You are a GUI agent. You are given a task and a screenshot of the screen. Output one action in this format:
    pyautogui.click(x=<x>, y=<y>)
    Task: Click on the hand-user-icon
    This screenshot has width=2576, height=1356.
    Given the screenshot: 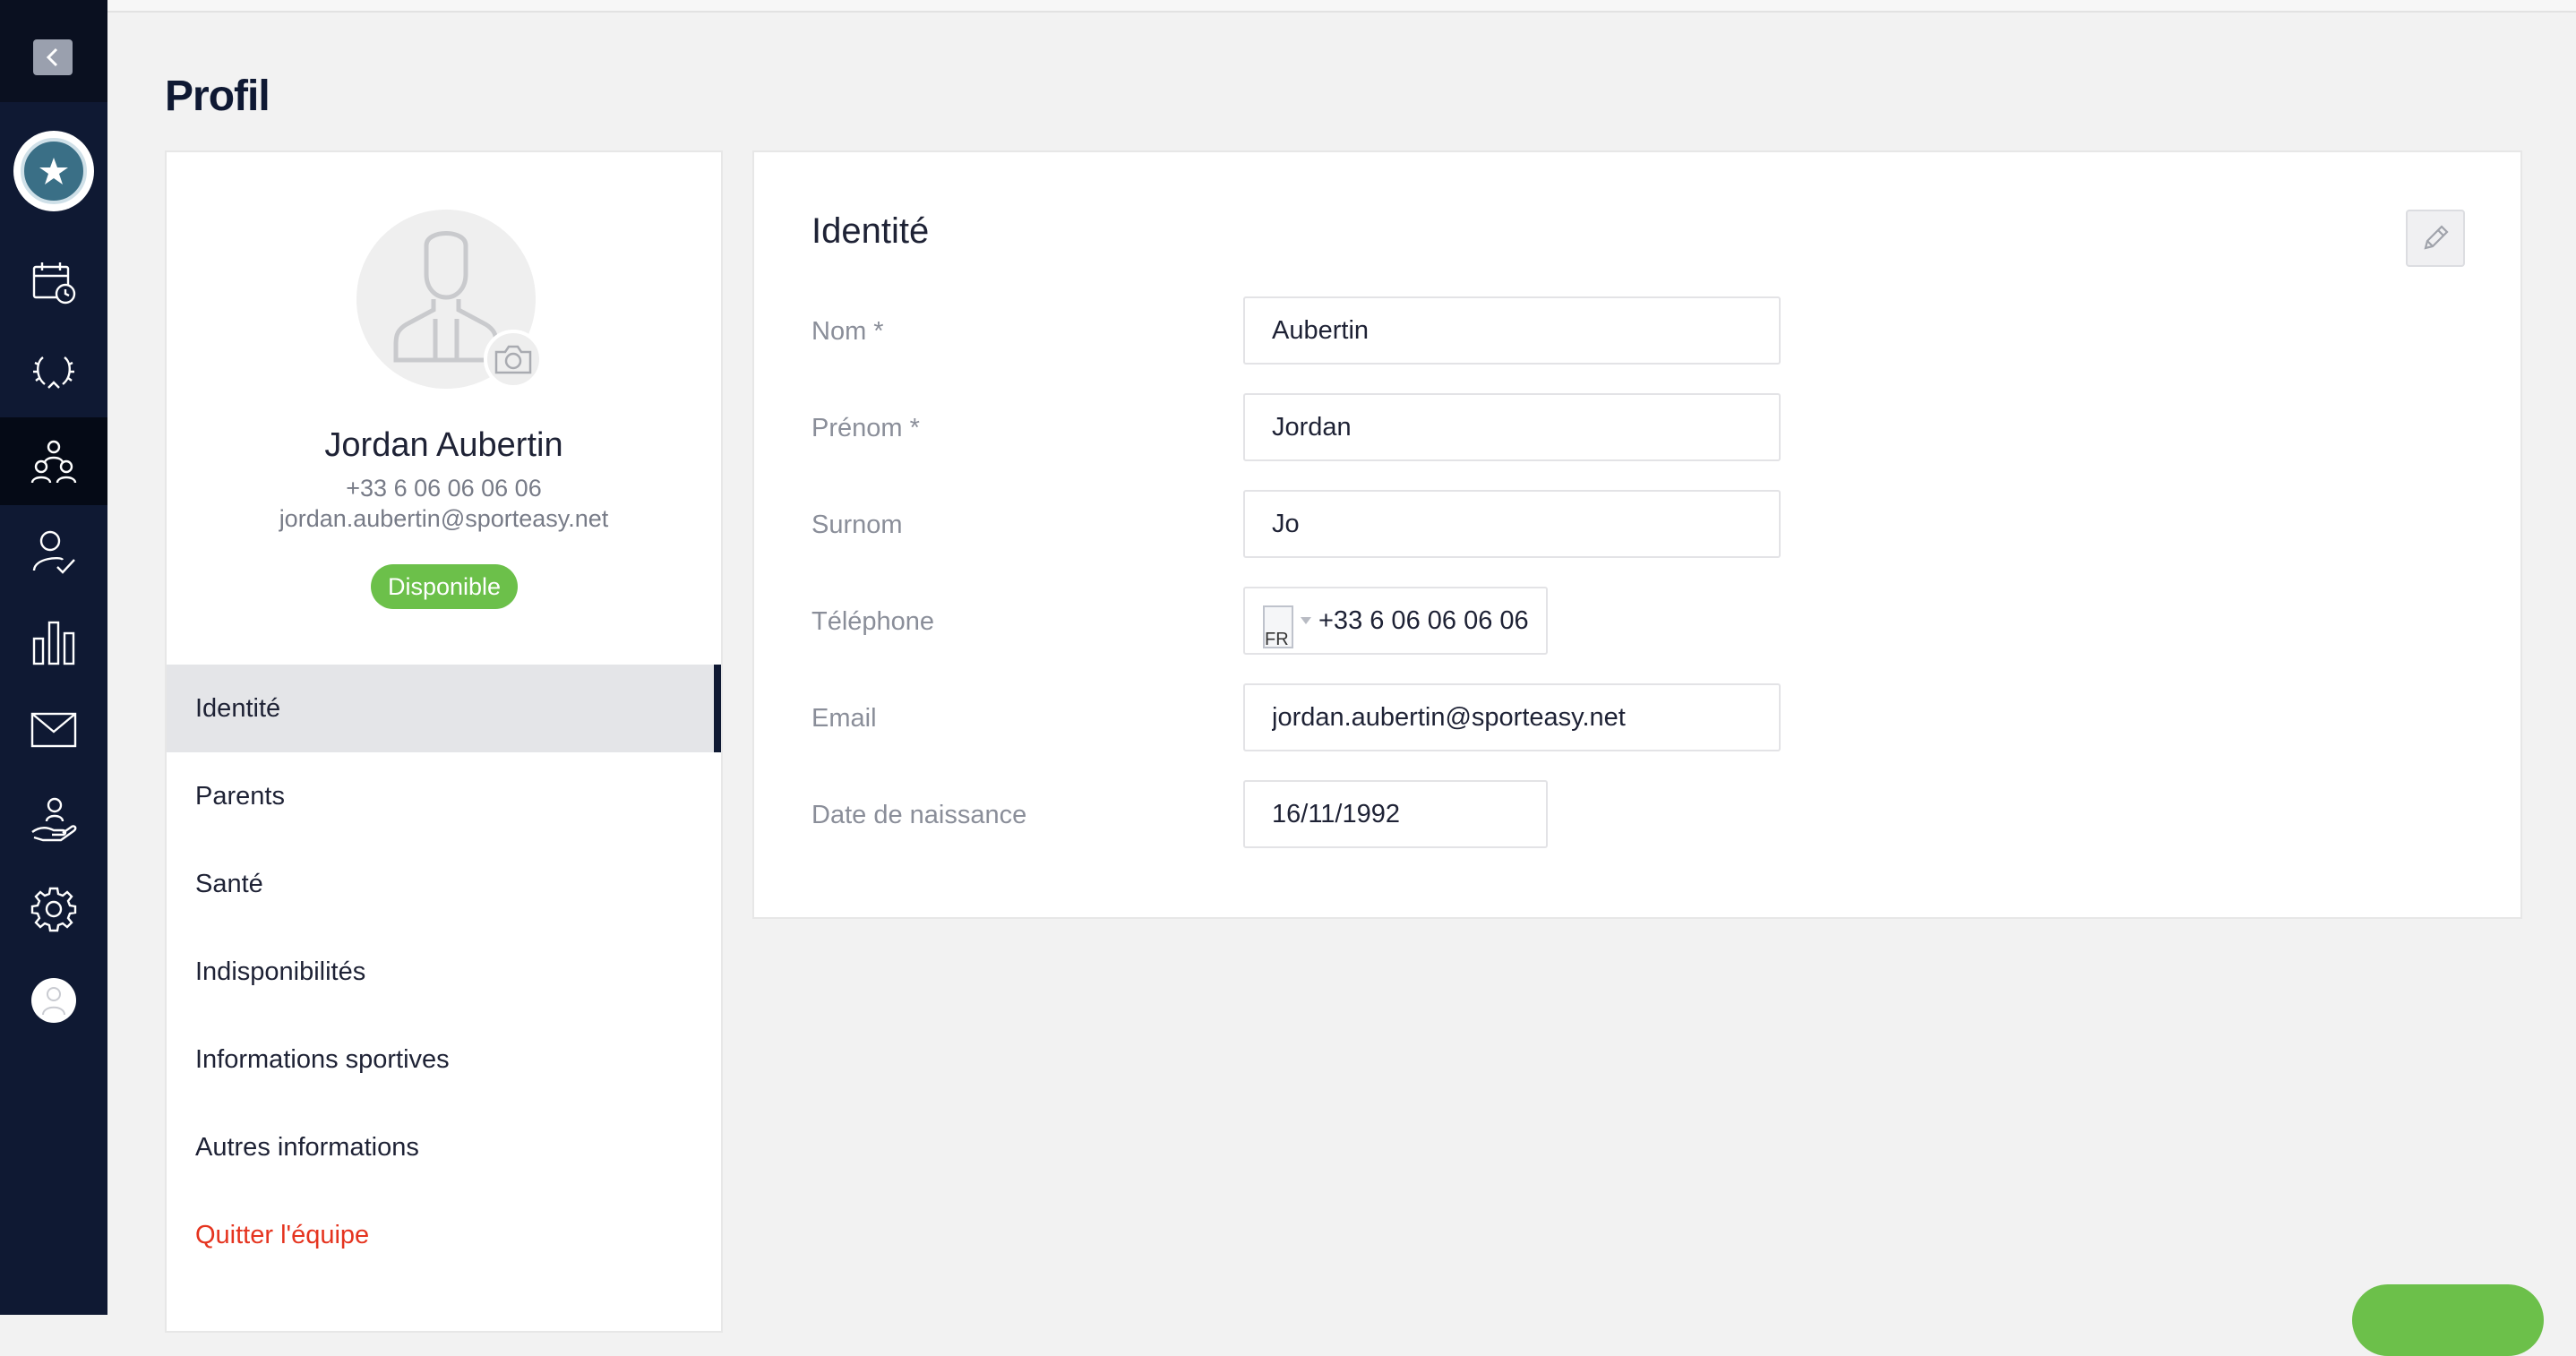 What is the action you would take?
    pyautogui.click(x=54, y=819)
    